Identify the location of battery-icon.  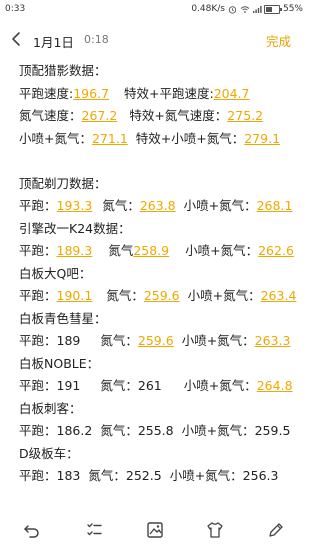
(272, 9).